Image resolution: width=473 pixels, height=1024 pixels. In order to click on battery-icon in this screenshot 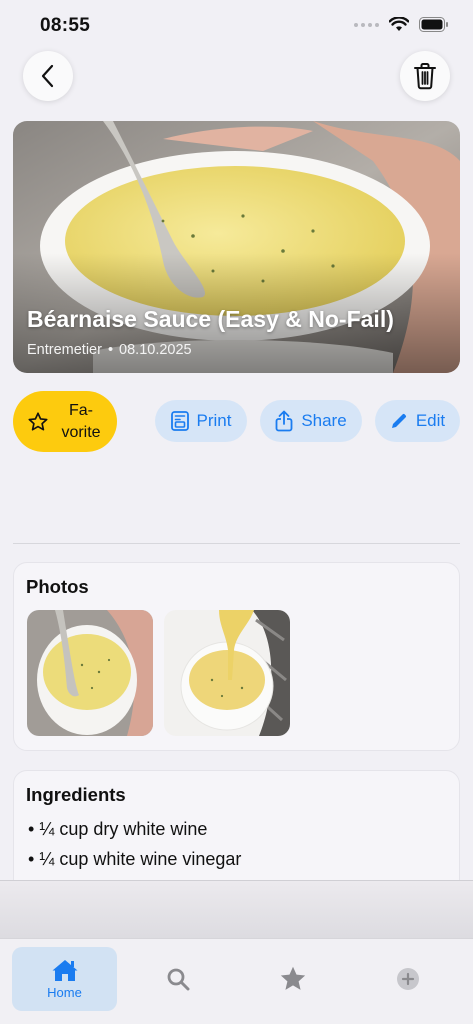, I will do `click(433, 24)`.